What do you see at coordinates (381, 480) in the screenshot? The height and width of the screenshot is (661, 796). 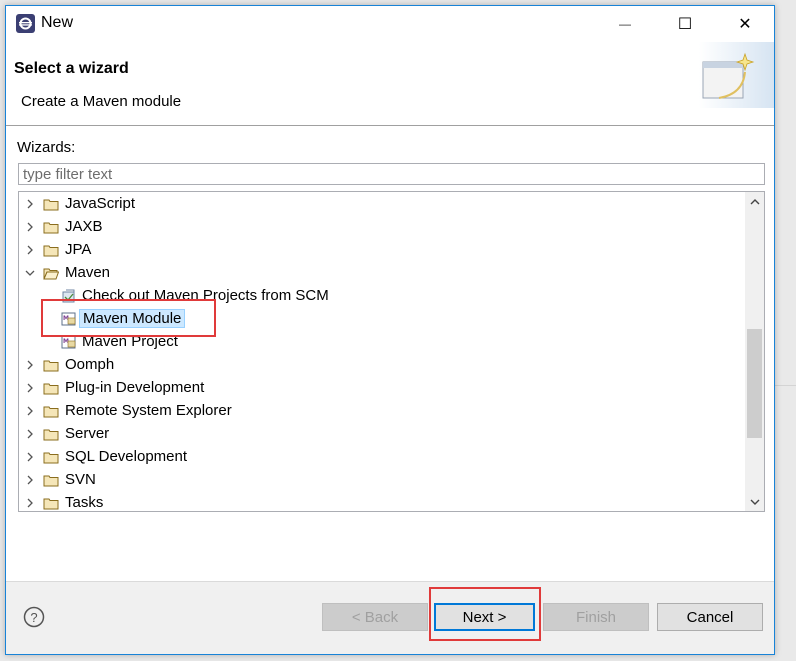 I see `tree-item-svn: SVN` at bounding box center [381, 480].